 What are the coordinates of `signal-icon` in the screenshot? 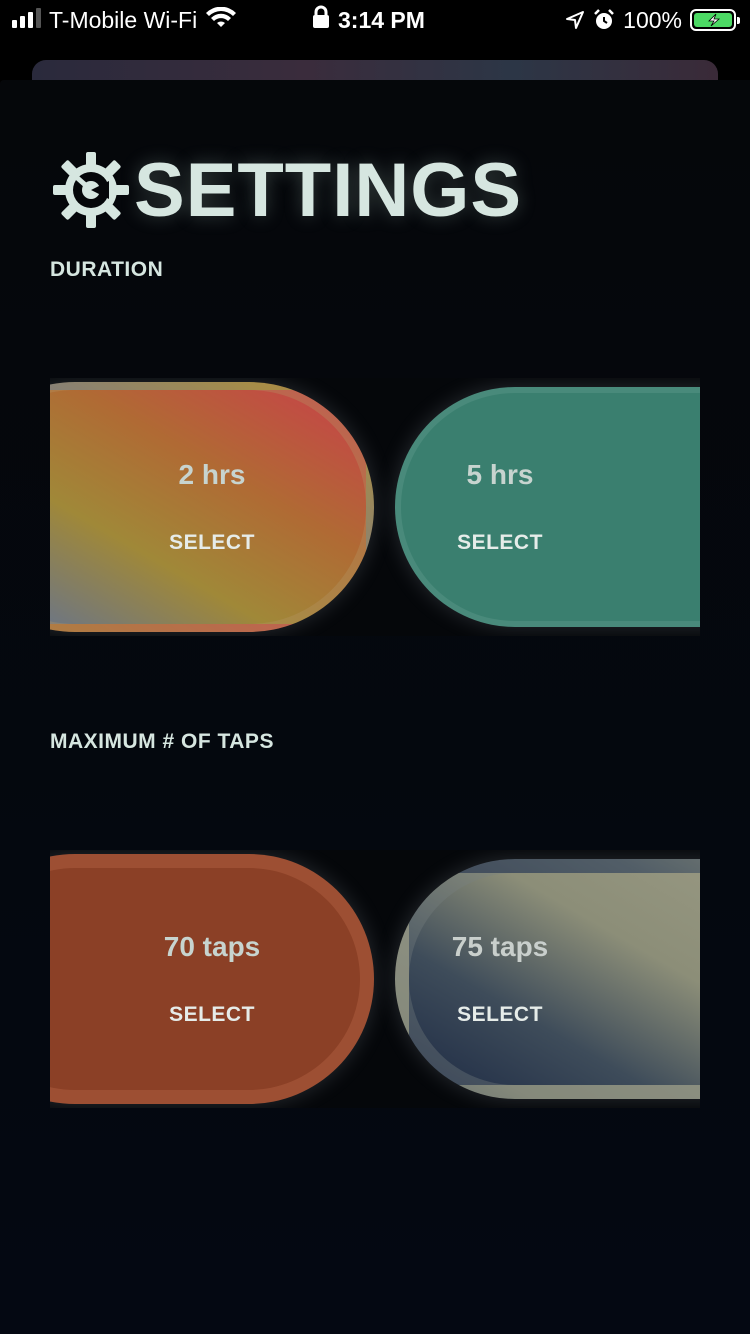 It's located at (26, 18).